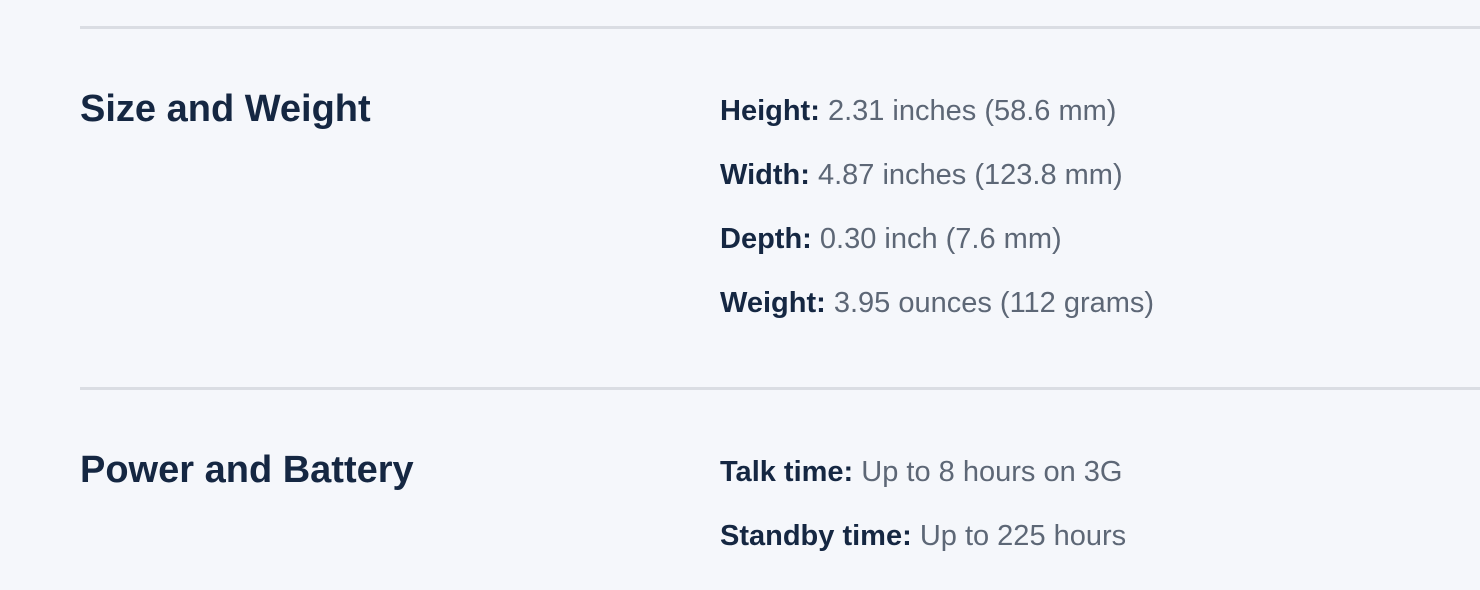 This screenshot has width=1480, height=590. Describe the element at coordinates (1023, 536) in the screenshot. I see `spec-value: Up to 225 hours` at that location.